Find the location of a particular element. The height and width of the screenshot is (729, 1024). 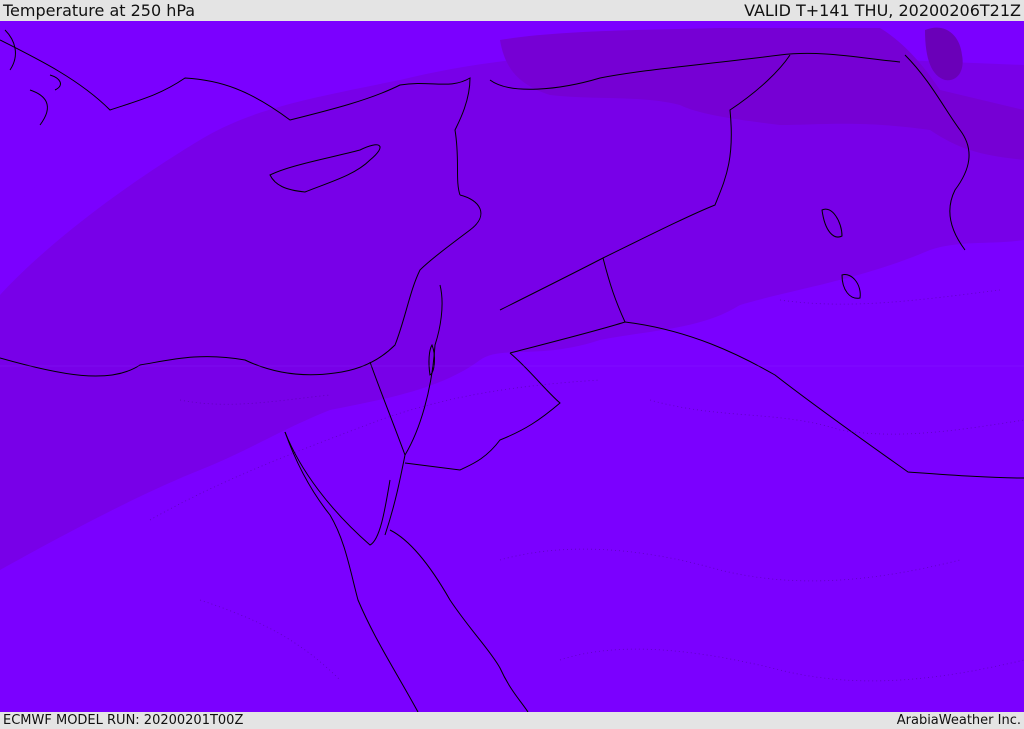

credit: ArabiaWeather Inc. is located at coordinates (958, 720).